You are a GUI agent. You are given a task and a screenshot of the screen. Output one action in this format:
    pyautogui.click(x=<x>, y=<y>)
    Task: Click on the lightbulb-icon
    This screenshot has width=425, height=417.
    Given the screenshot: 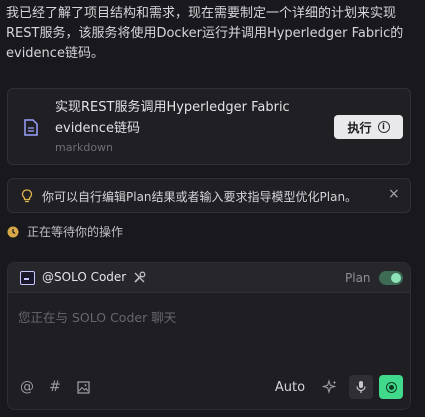 What is the action you would take?
    pyautogui.click(x=27, y=196)
    